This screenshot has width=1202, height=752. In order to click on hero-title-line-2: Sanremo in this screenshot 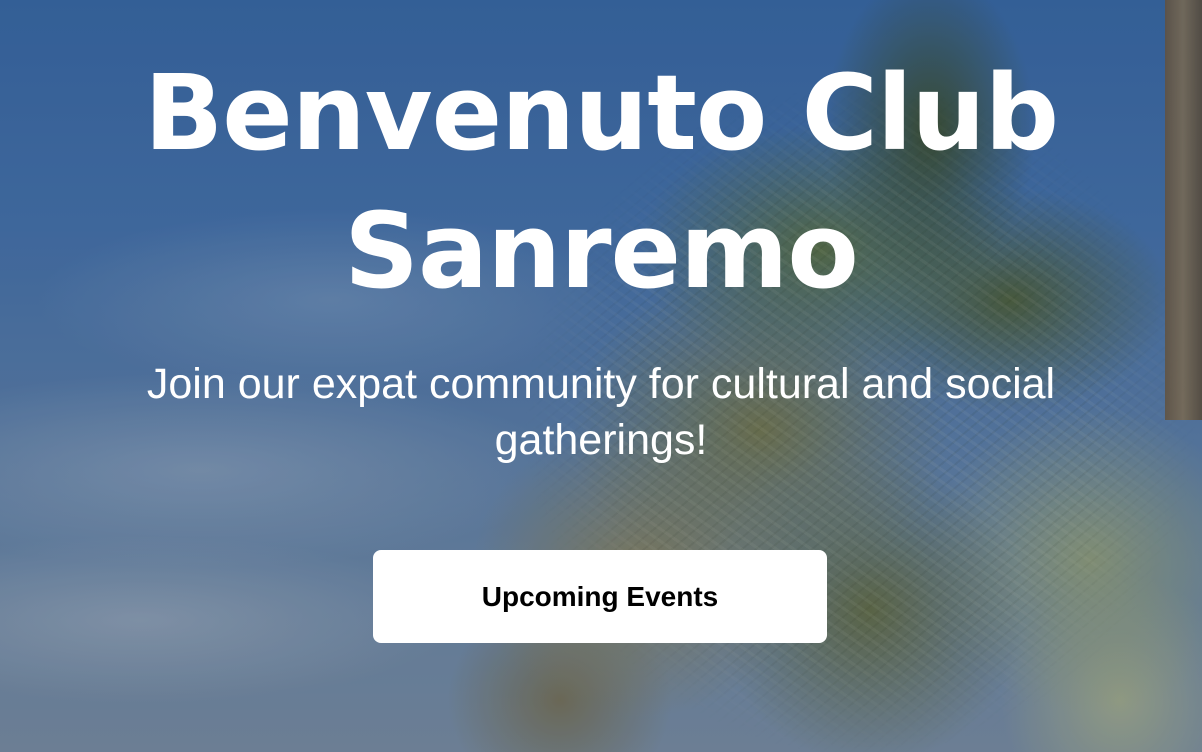, I will do `click(601, 251)`.